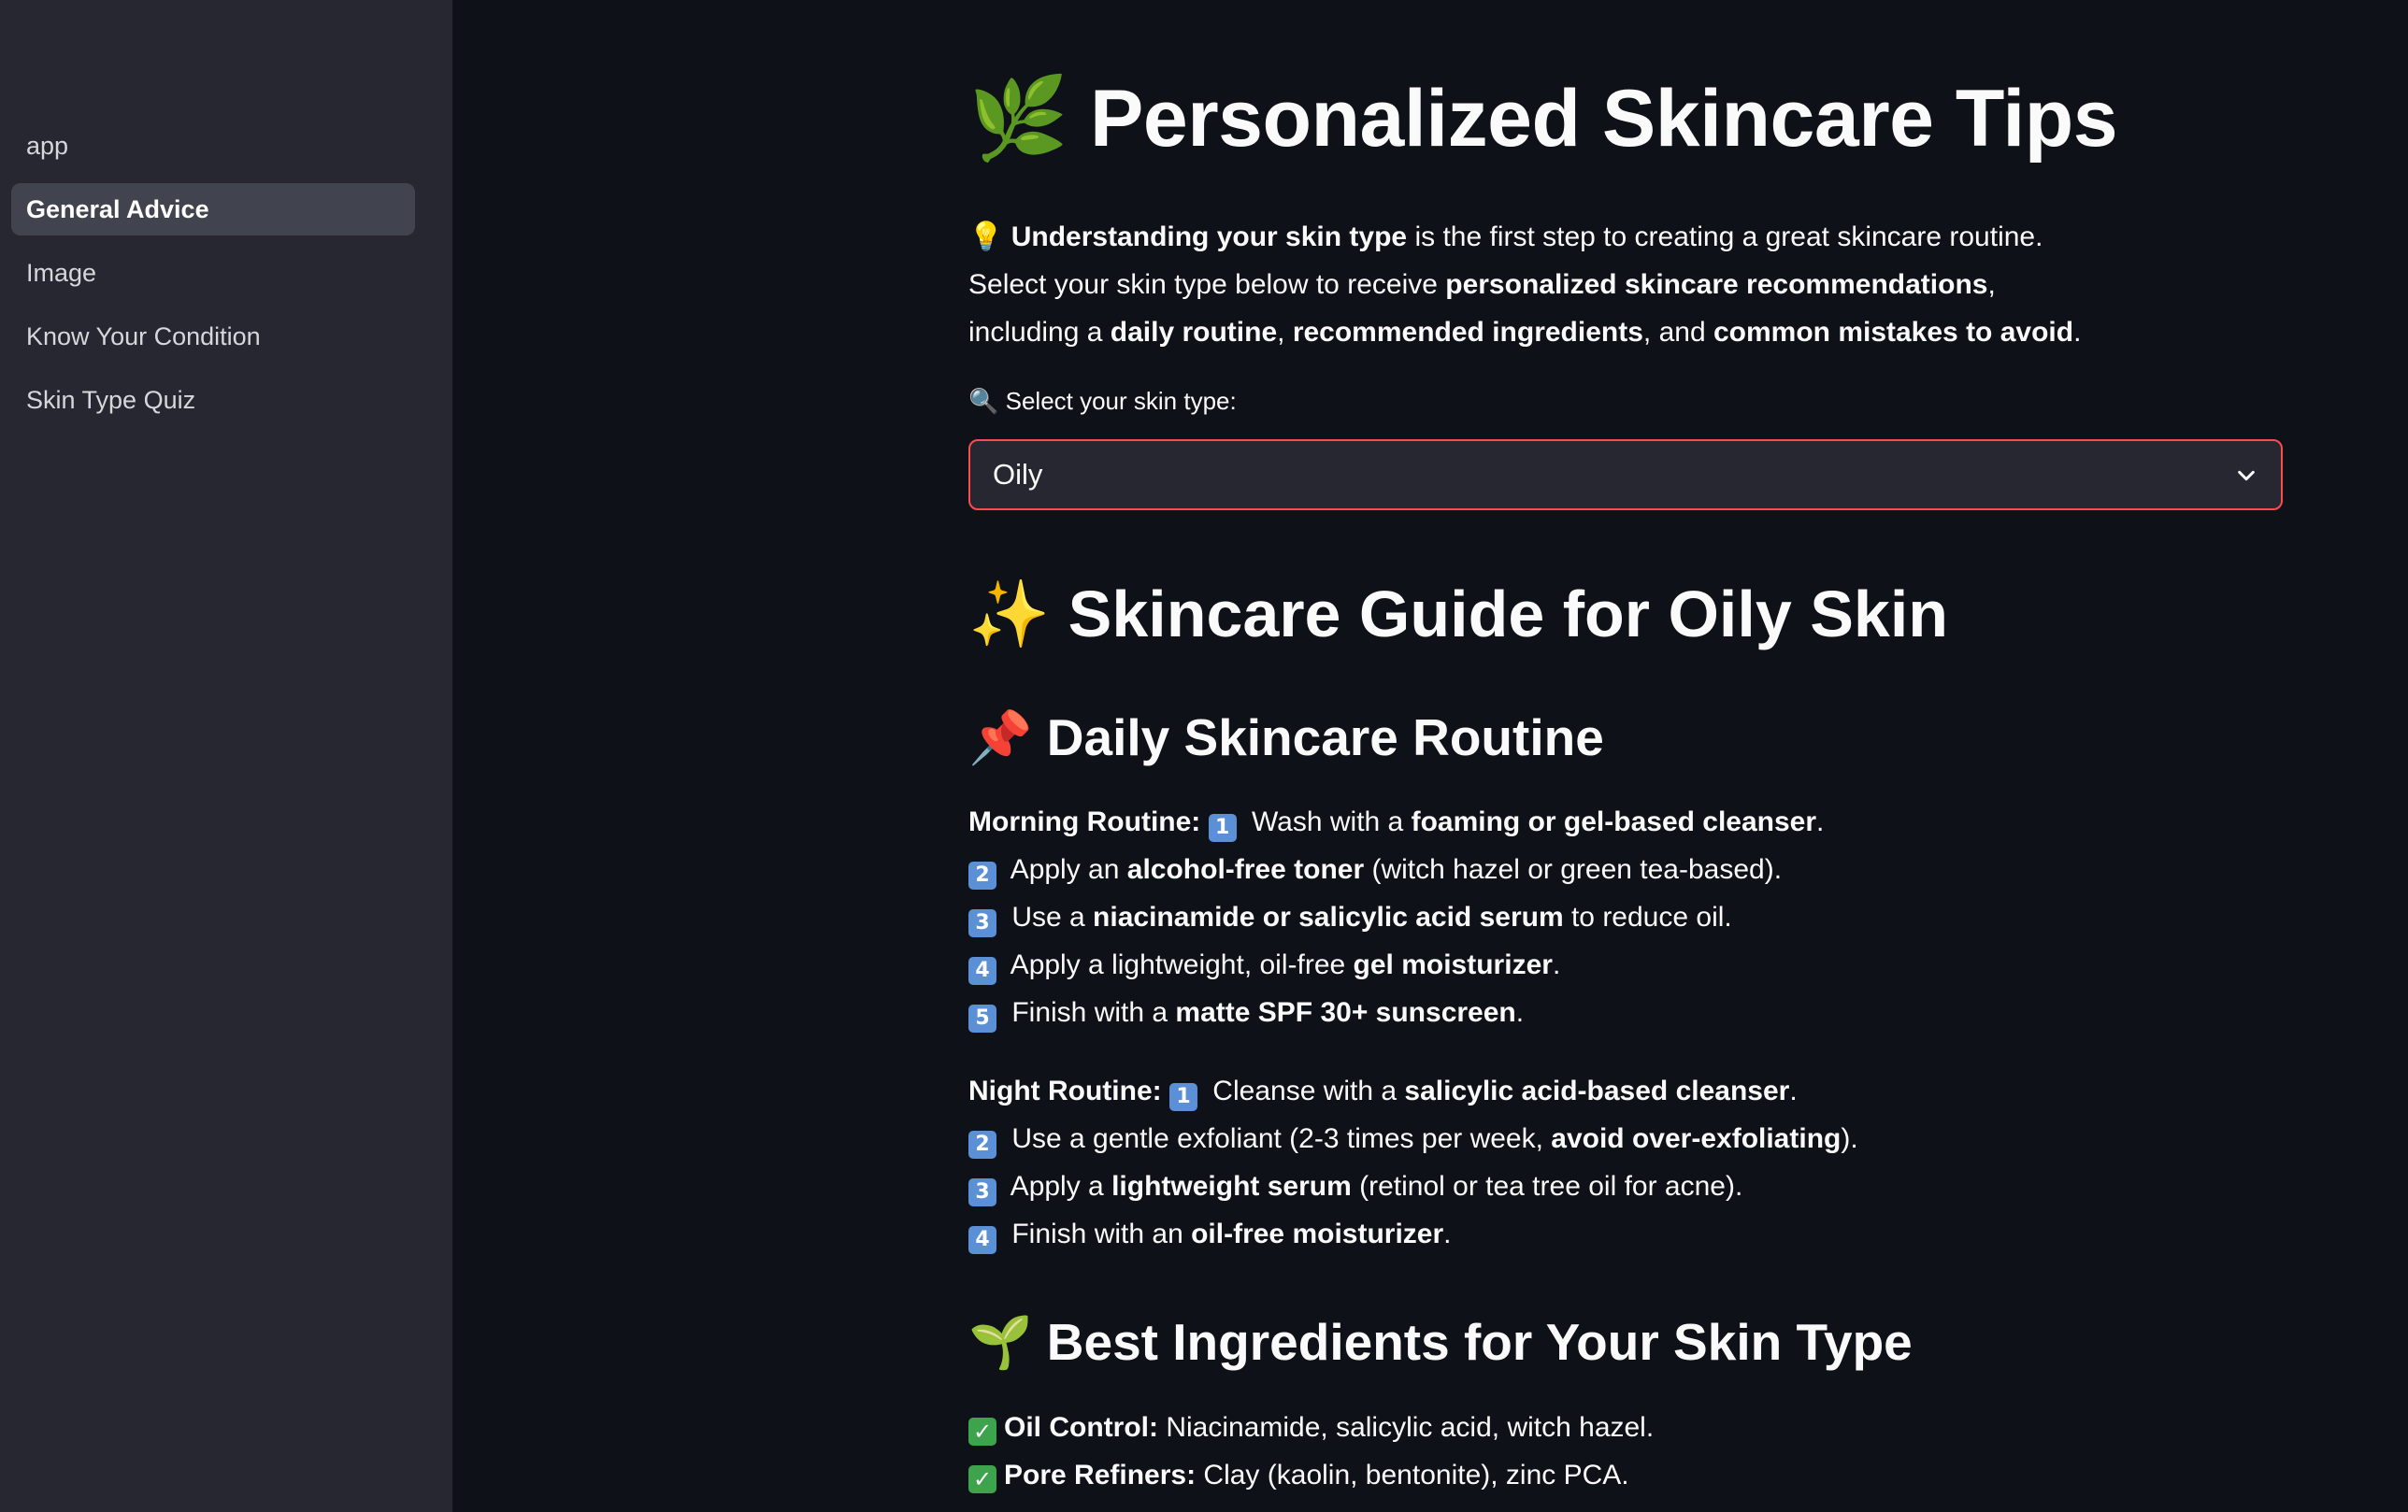 The image size is (2408, 1512). Describe the element at coordinates (1647, 917) in the screenshot. I see `step-text: to reduce oil.` at that location.